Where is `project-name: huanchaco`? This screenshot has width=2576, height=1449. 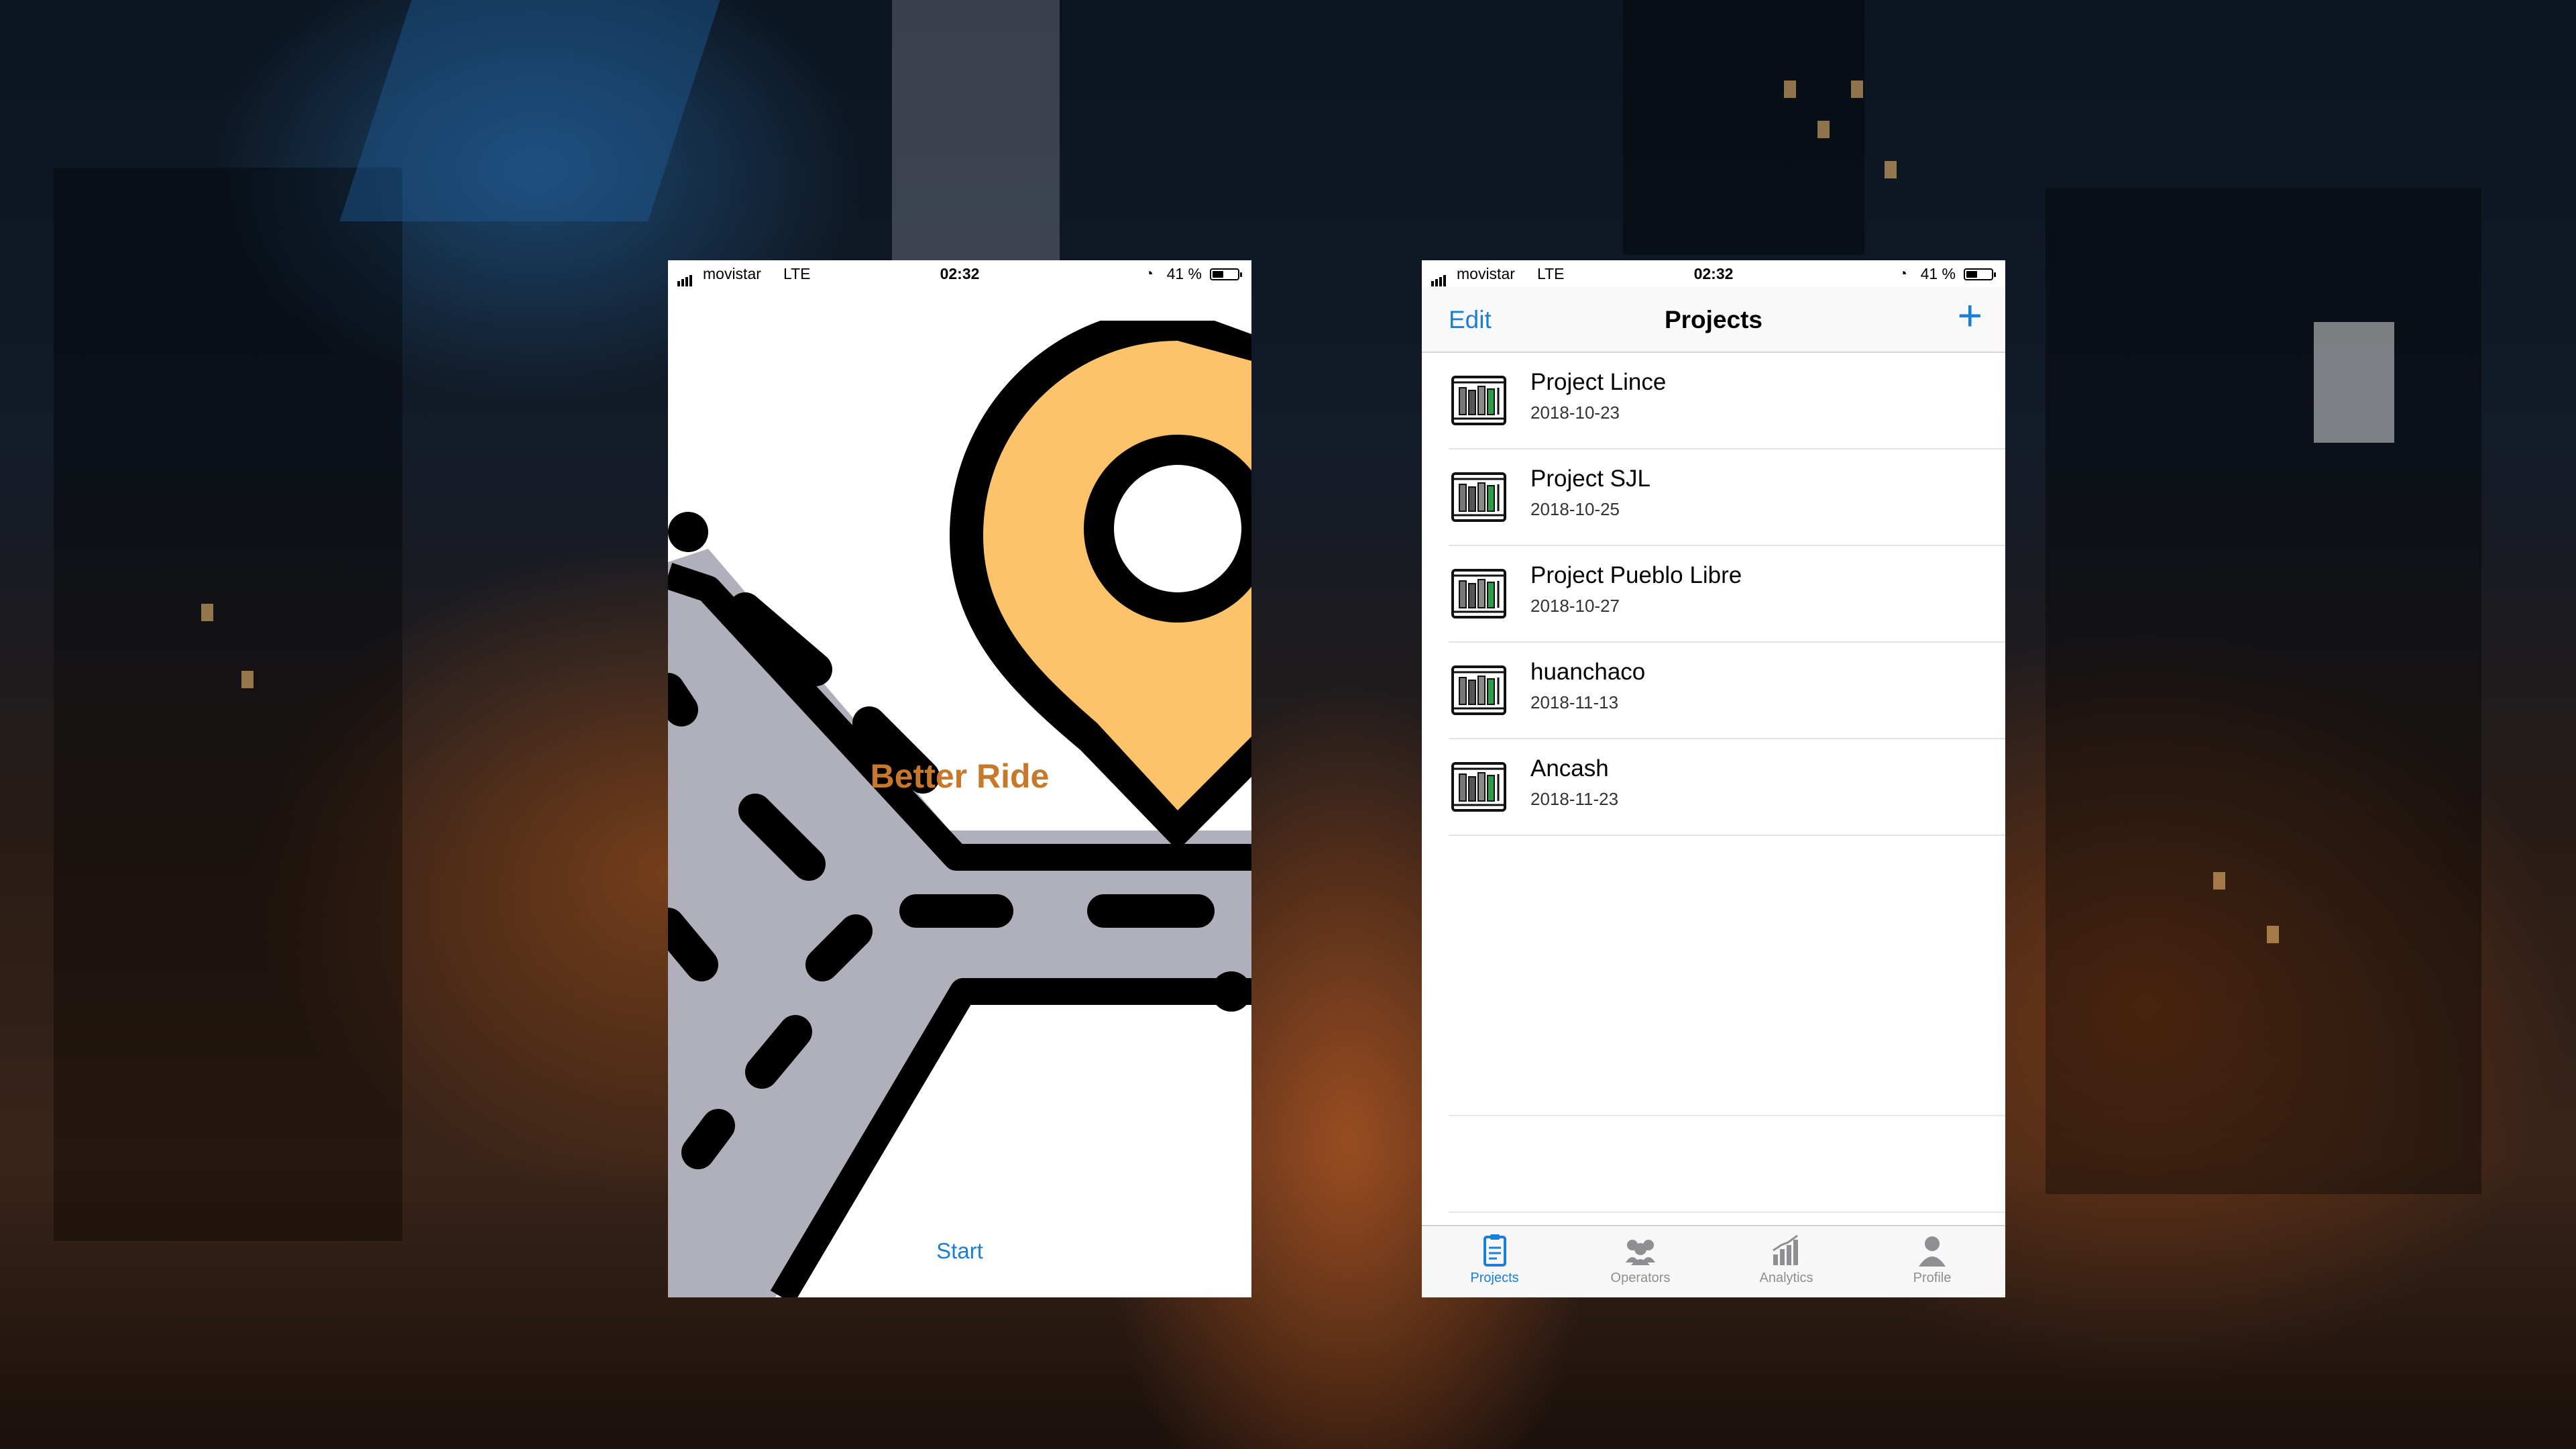 project-name: huanchaco is located at coordinates (1588, 672).